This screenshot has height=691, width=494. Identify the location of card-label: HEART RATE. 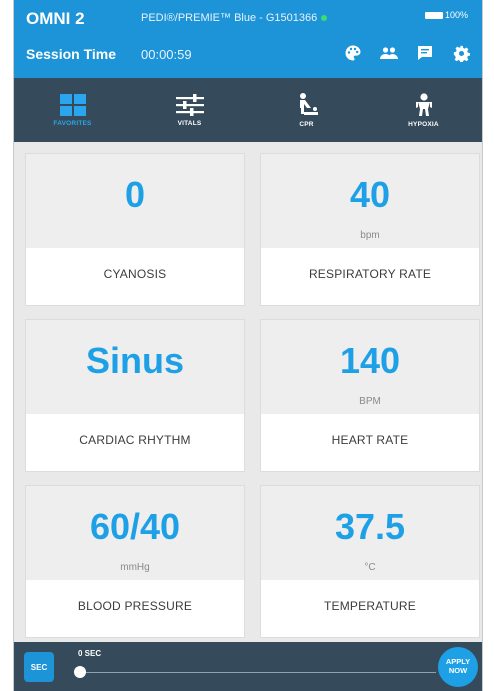
(370, 440).